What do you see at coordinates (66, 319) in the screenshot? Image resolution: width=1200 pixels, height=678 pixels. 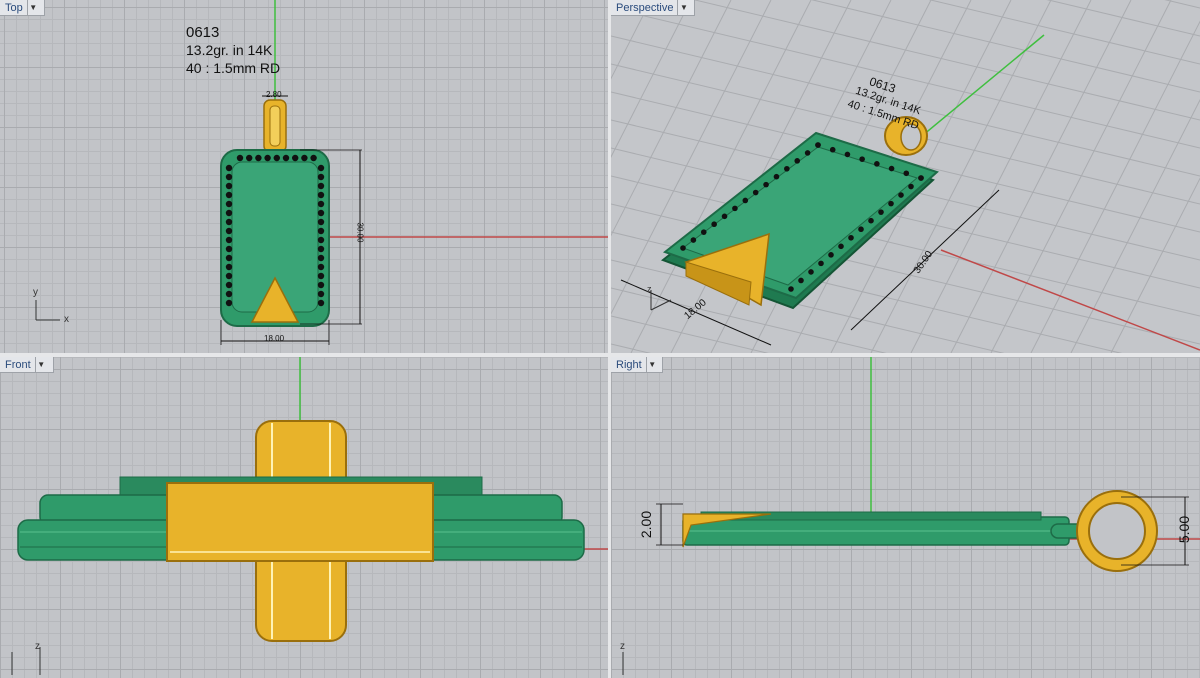 I see `axis-x-label: x` at bounding box center [66, 319].